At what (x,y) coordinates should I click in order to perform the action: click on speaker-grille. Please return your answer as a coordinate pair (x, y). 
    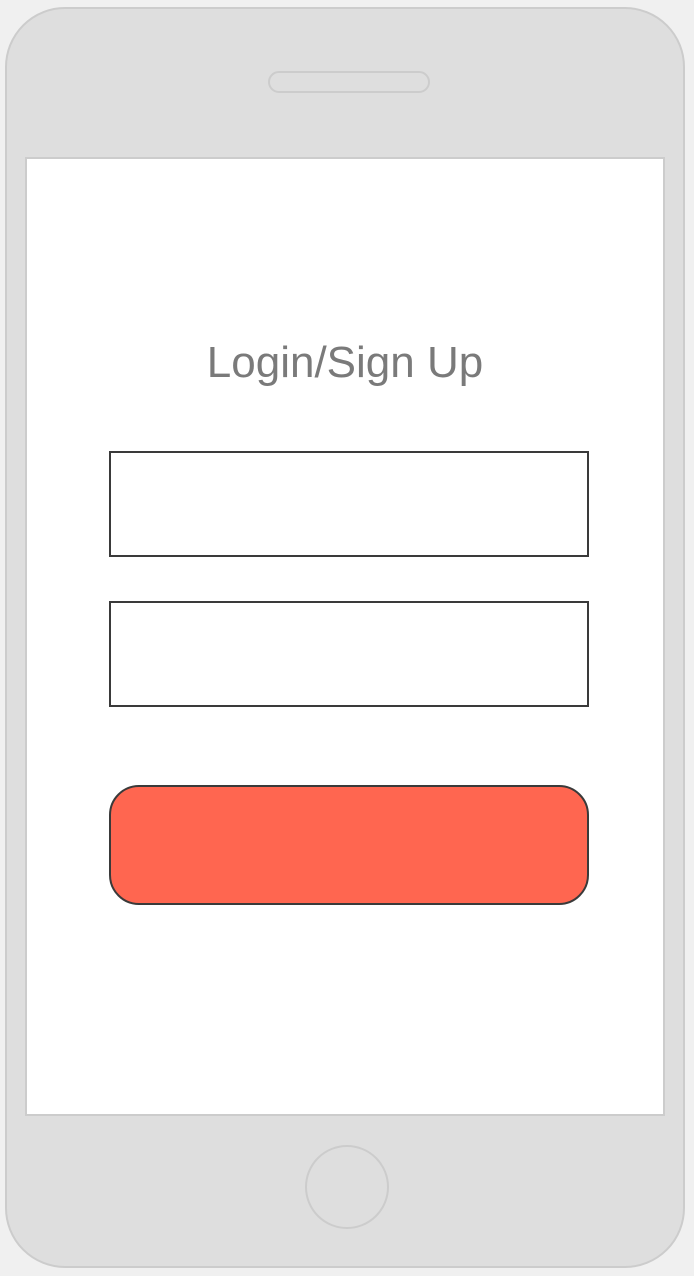
    Looking at the image, I should click on (349, 82).